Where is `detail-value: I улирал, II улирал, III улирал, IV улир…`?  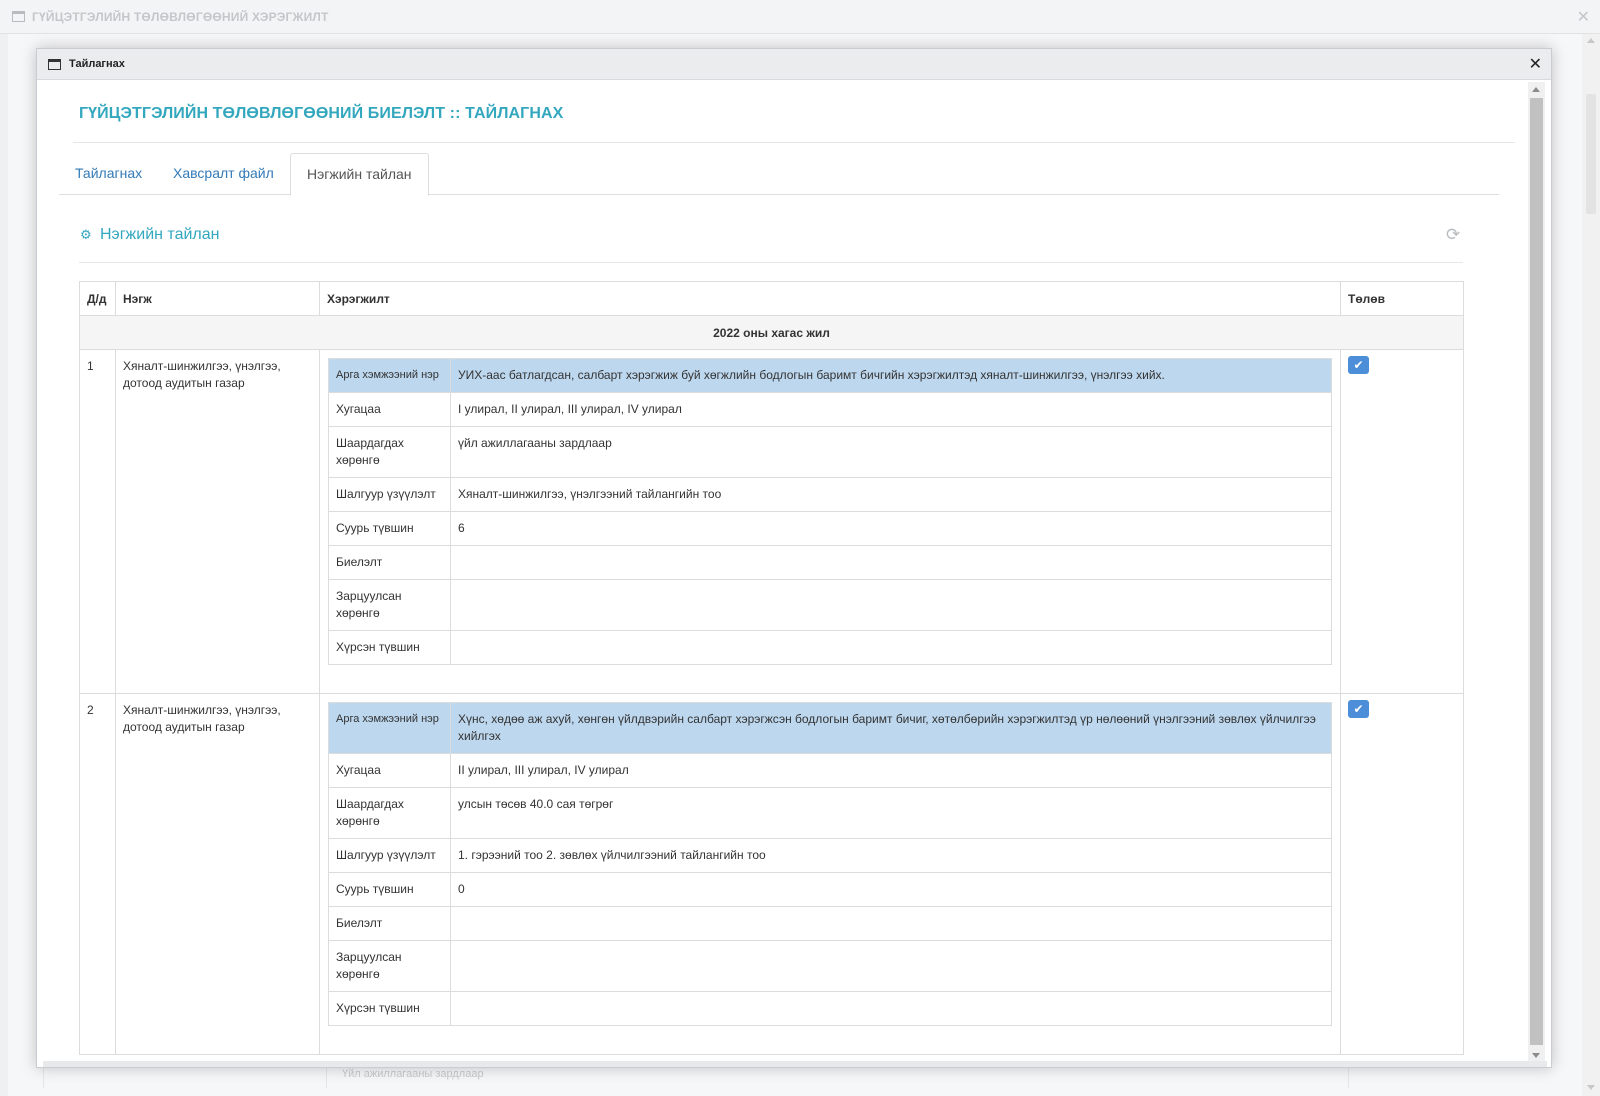 detail-value: I улирал, II улирал, III улирал, IV улир… is located at coordinates (891, 409).